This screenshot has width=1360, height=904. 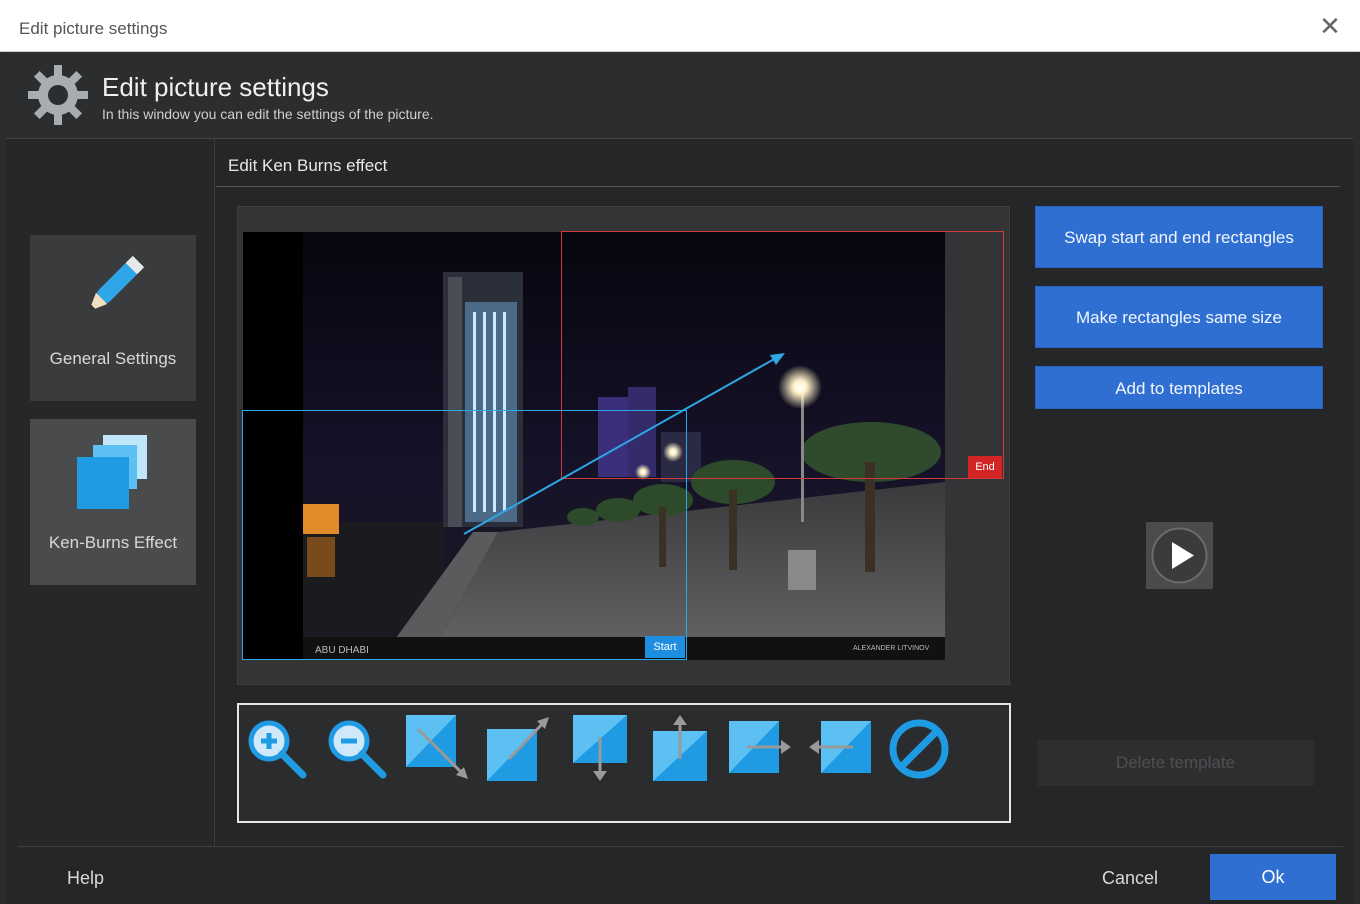 What do you see at coordinates (682, 748) in the screenshot?
I see `move-up-icon` at bounding box center [682, 748].